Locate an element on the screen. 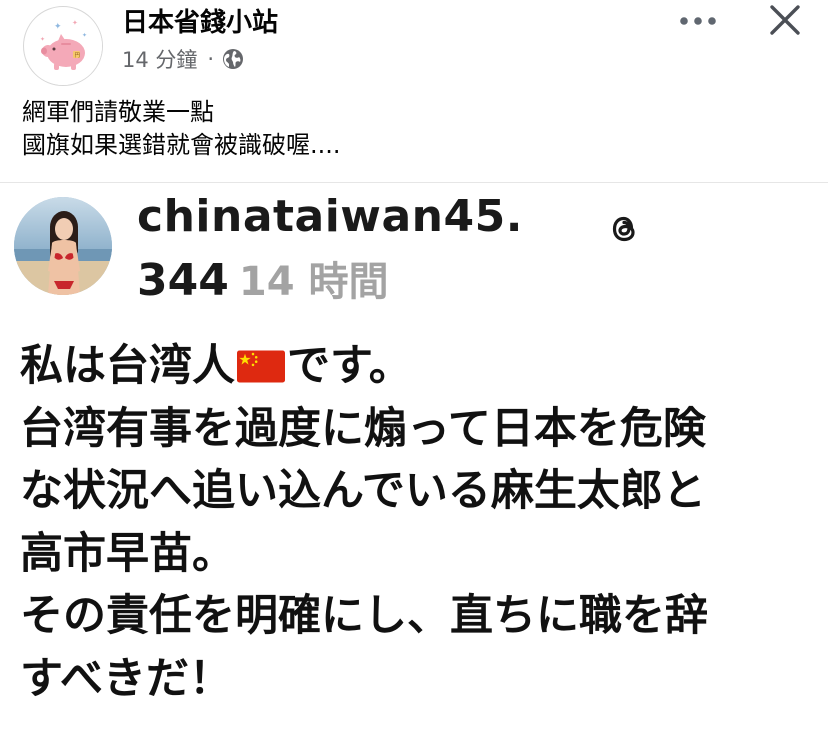 Image resolution: width=828 pixels, height=753 pixels. page-avatar: ✦ ✦ ✦ ✦ 円 is located at coordinates (63, 46).